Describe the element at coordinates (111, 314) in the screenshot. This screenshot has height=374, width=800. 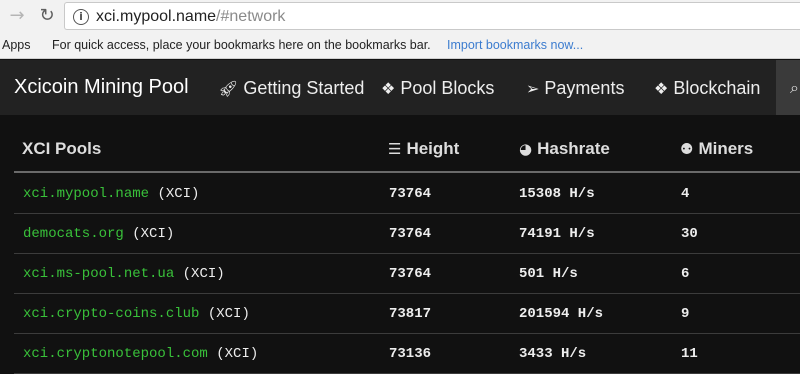
I see `pool-link: xci.crypto-coins.club` at that location.